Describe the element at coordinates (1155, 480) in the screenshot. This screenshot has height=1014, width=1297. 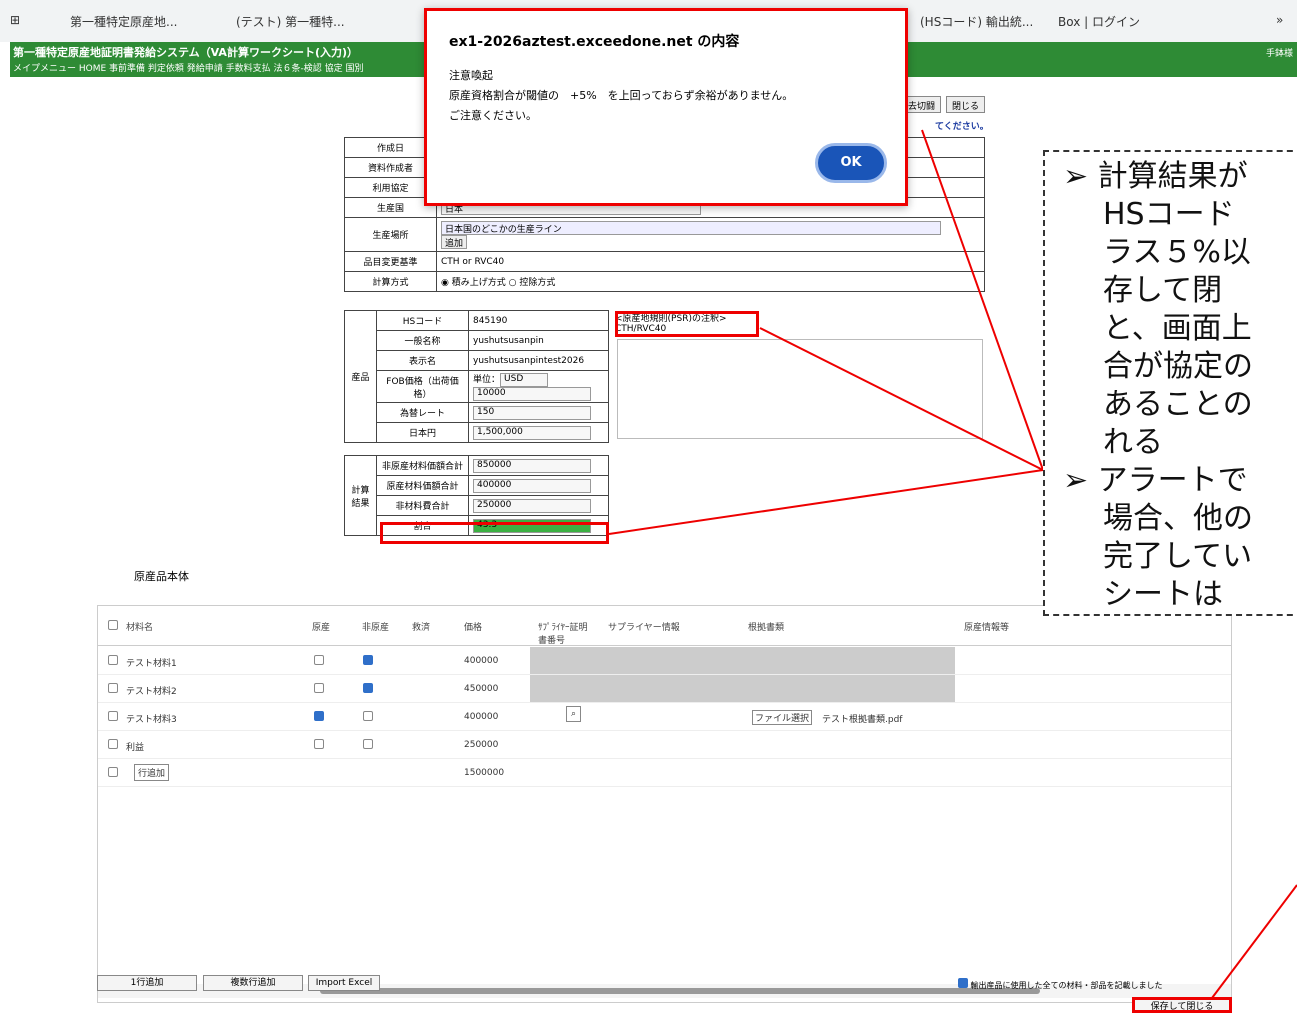
I see `note-line: ➢ アラートで` at that location.